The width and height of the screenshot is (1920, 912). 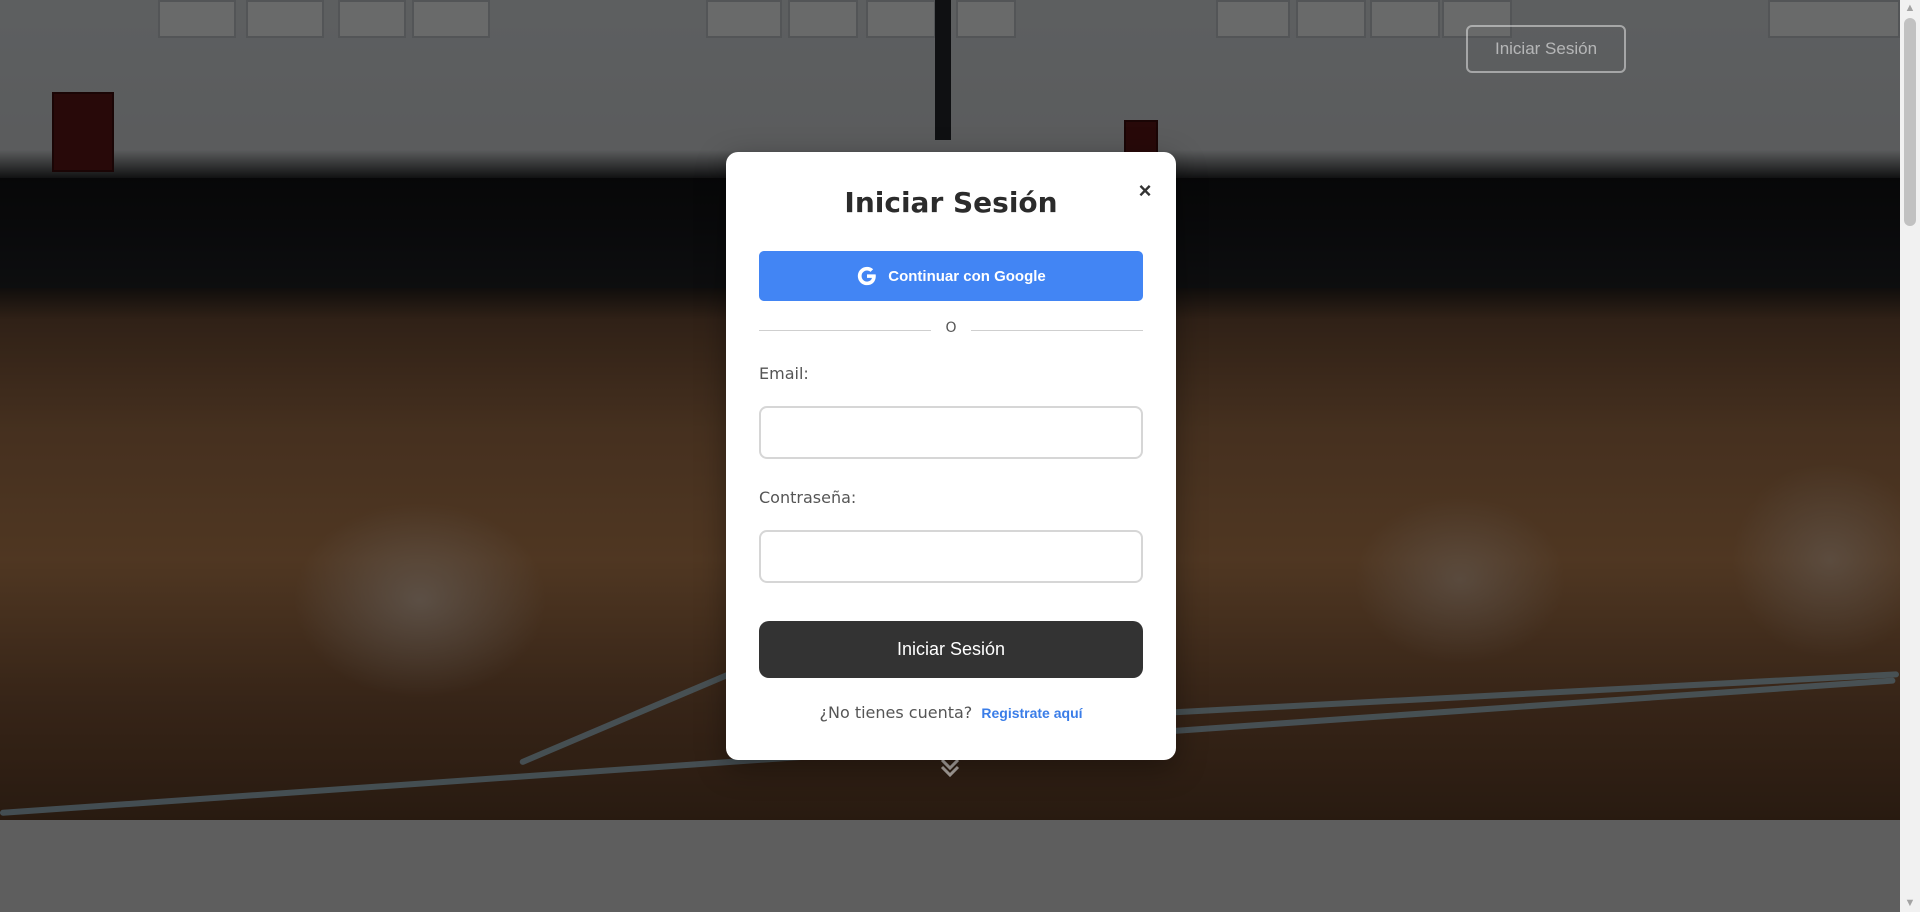 What do you see at coordinates (1546, 49) in the screenshot?
I see `header-login-button: Iniciar Sesión` at bounding box center [1546, 49].